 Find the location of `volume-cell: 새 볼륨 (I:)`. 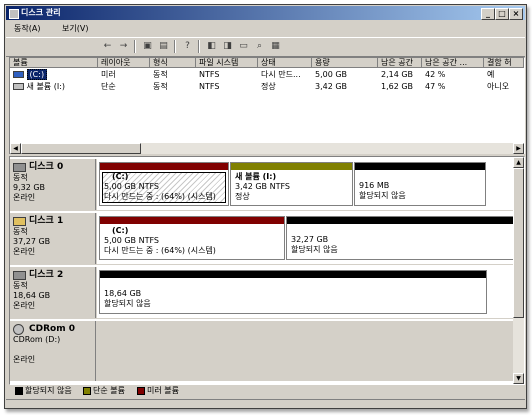

volume-cell: 새 볼륨 (I:) is located at coordinates (54, 87).